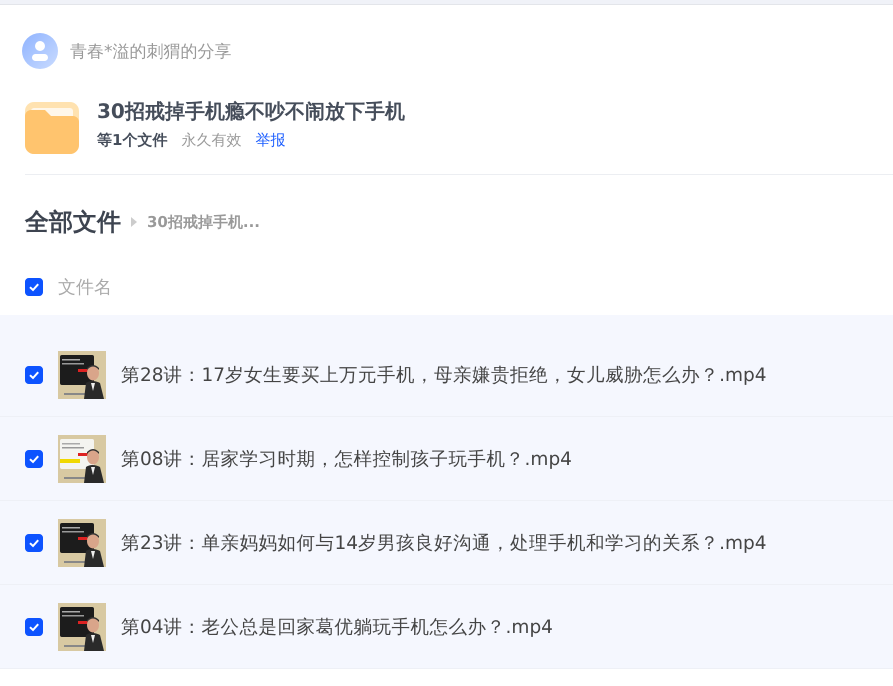  Describe the element at coordinates (270, 140) in the screenshot. I see `report-link: 举报` at that location.